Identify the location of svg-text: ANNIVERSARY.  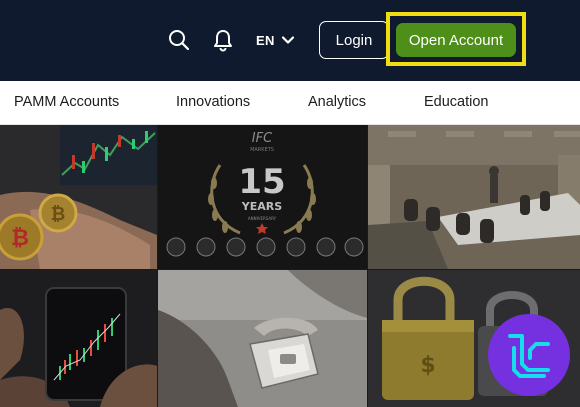
(262, 218).